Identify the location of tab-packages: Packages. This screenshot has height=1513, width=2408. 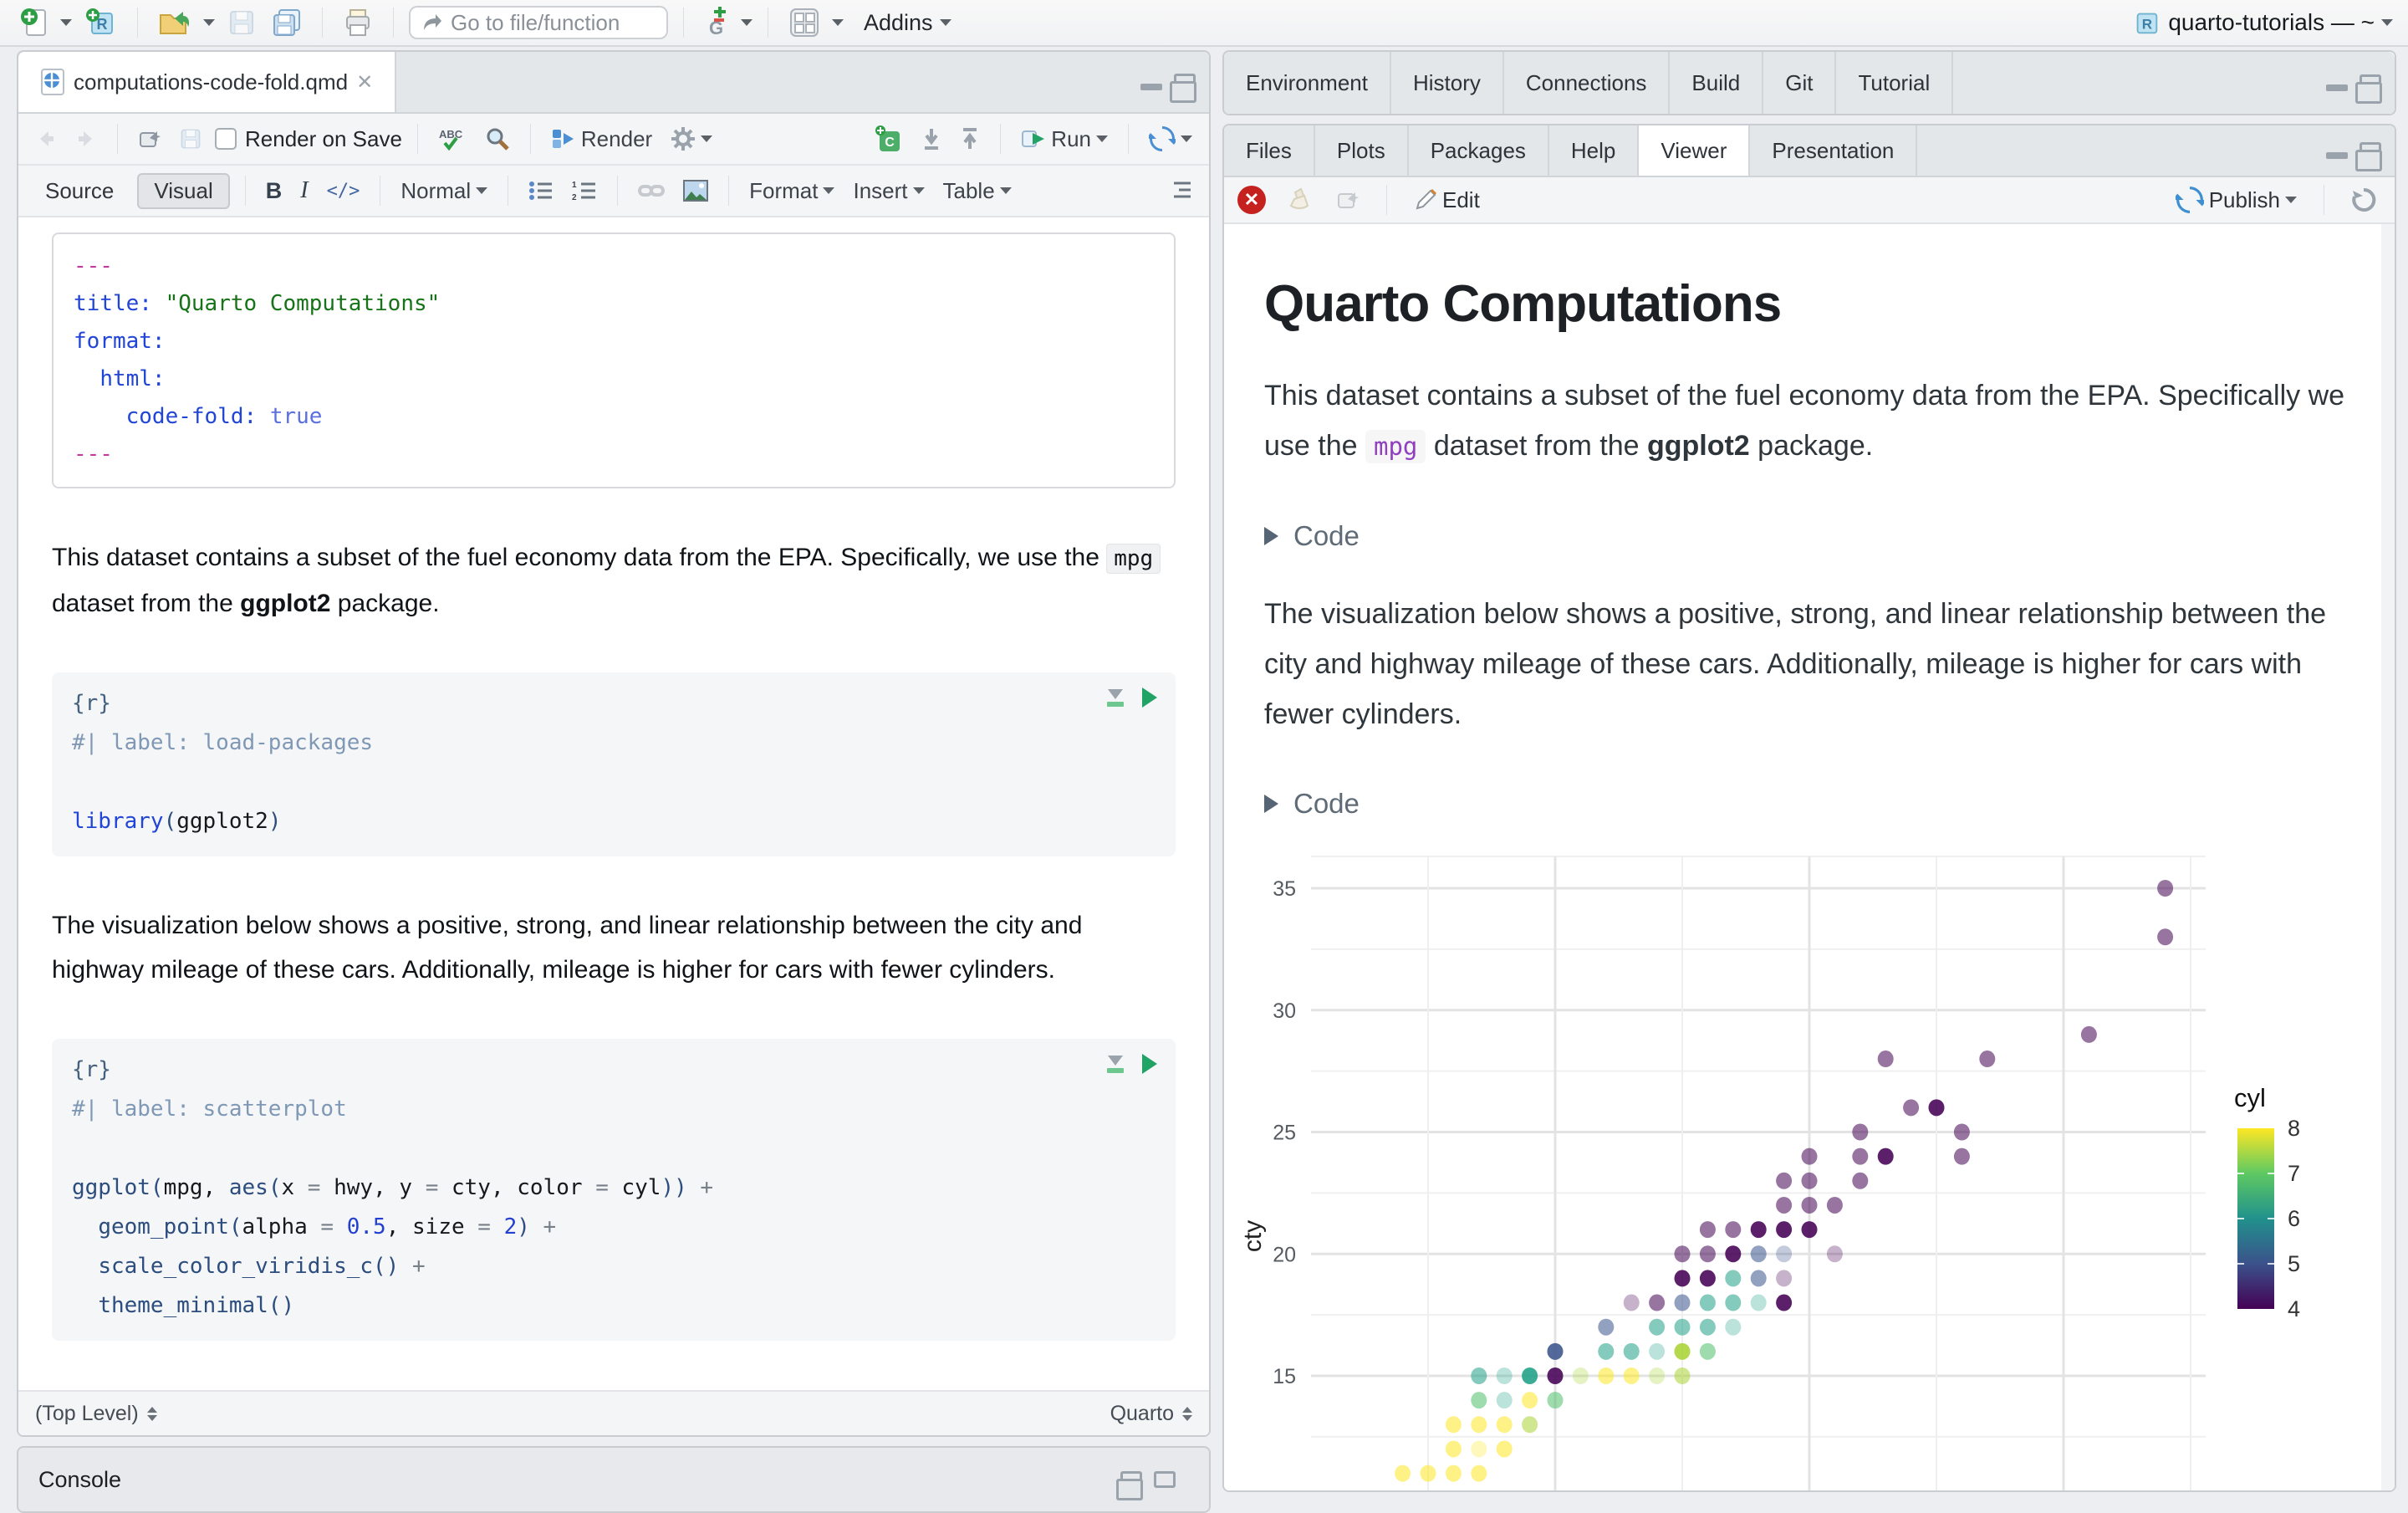
(1479, 150).